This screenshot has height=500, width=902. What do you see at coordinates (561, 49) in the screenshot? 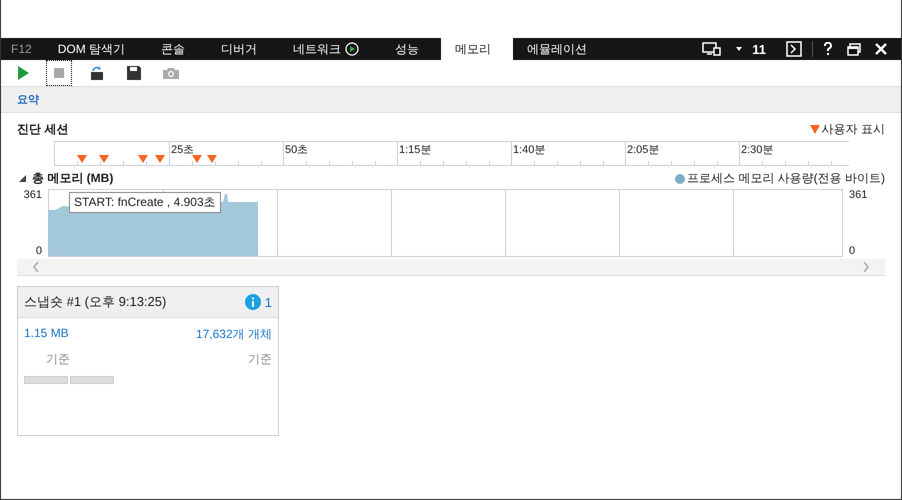
I see `devtools-tab: 에뮬레이션` at bounding box center [561, 49].